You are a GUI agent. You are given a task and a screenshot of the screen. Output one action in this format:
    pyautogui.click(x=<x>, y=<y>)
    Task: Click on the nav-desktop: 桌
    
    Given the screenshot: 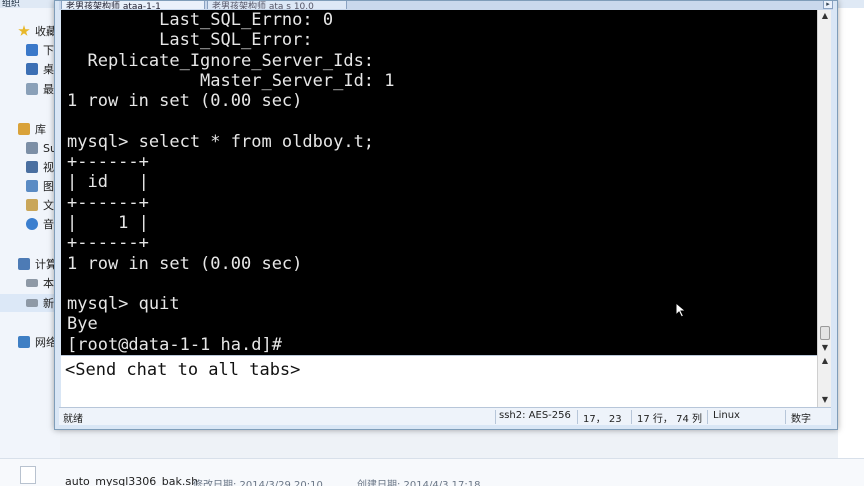 What is the action you would take?
    pyautogui.click(x=30, y=69)
    